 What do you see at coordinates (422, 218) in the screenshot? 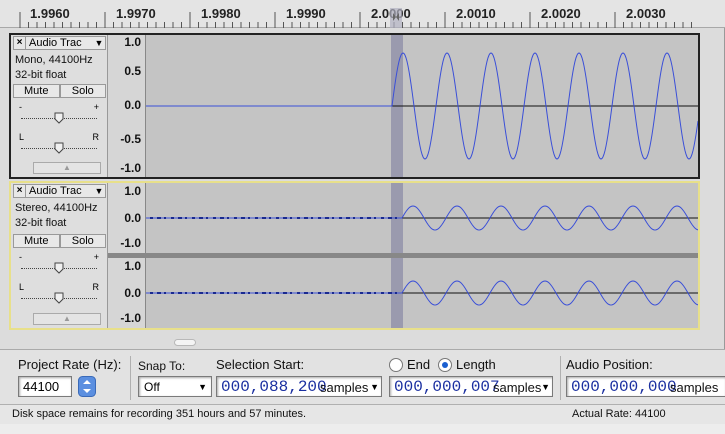
I see `waveform-area-left-channel` at bounding box center [422, 218].